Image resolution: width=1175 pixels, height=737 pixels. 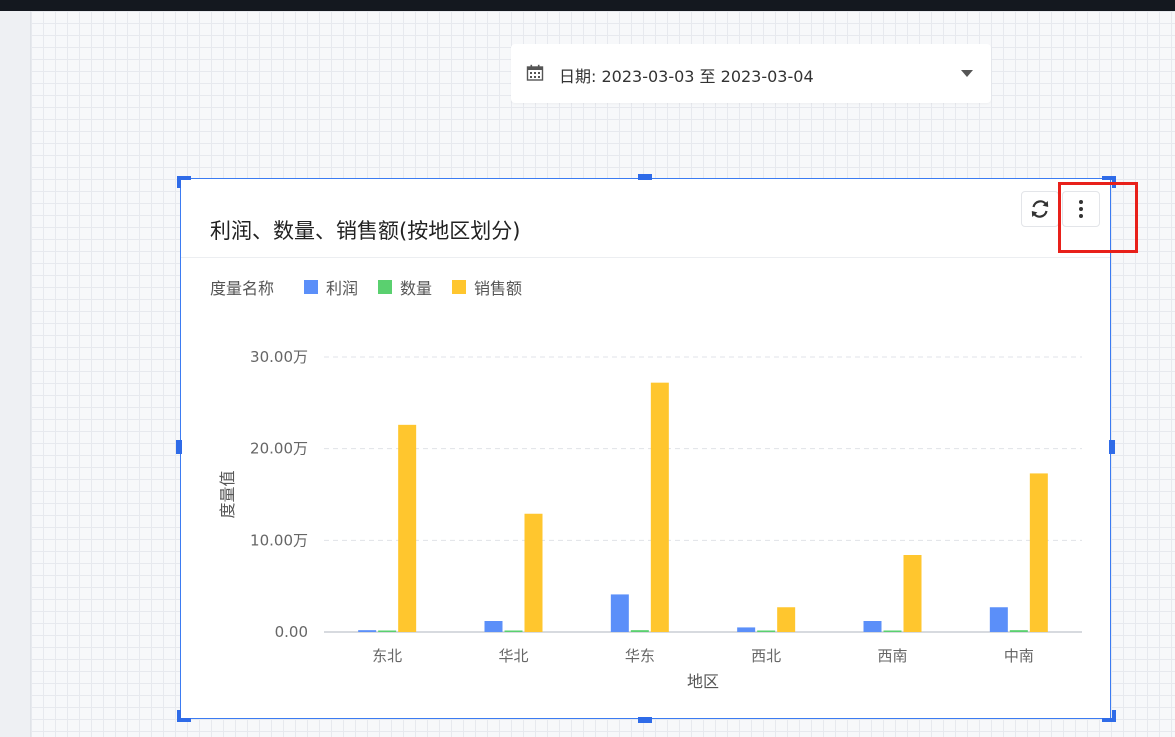 I want to click on top-bar, so click(x=587, y=5).